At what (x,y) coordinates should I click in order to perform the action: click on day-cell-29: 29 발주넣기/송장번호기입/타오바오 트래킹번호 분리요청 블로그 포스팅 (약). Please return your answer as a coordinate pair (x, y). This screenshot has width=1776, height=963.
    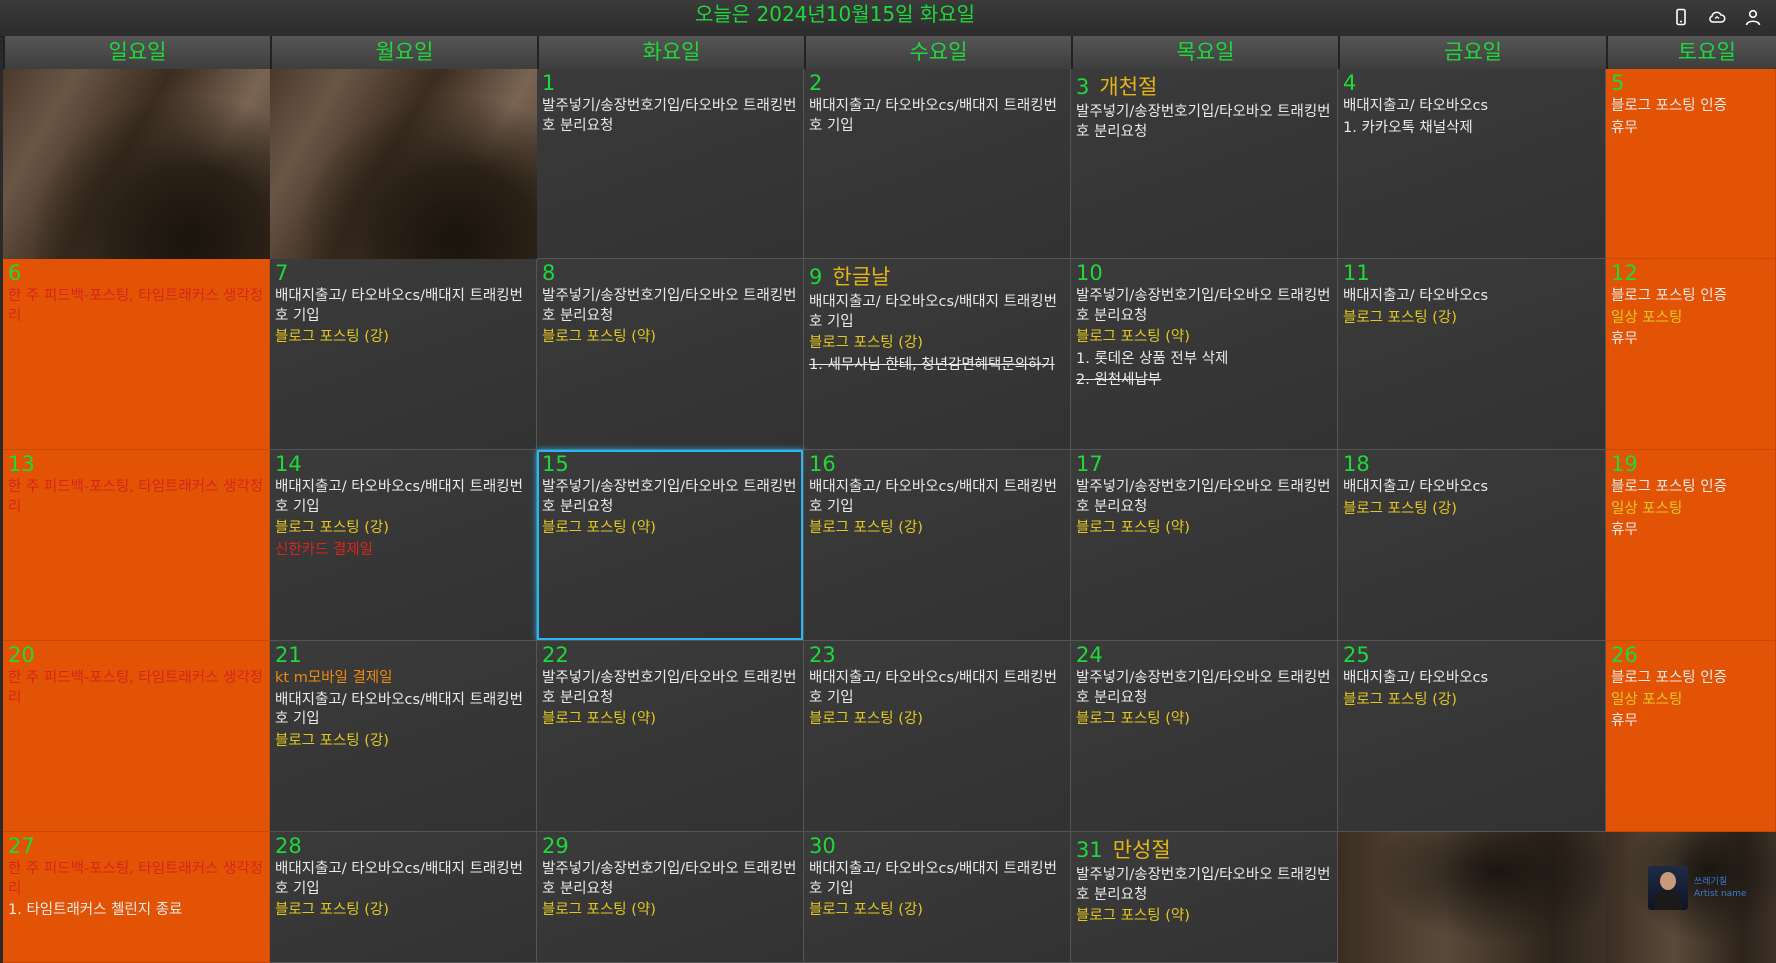
    Looking at the image, I should click on (670, 897).